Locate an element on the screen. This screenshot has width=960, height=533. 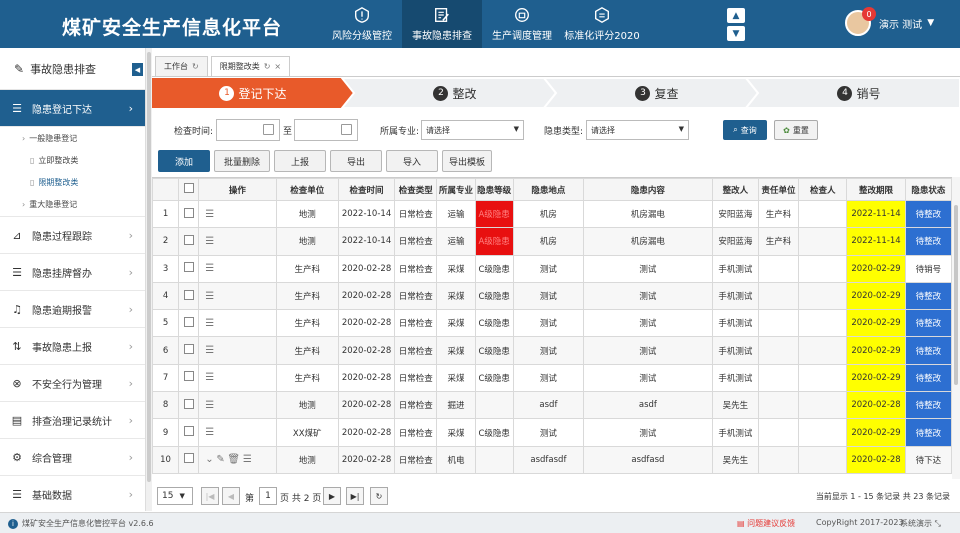
col-resp: 责任单位 is located at coordinates (778, 189).